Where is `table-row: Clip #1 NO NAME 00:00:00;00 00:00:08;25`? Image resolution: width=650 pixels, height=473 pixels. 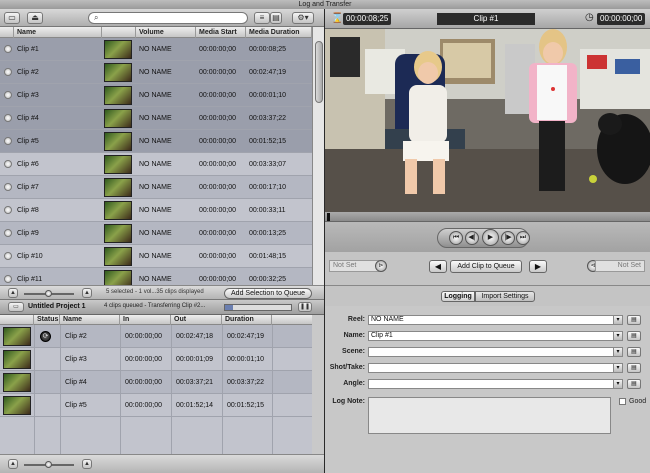
table-row: Clip #1 NO NAME 00:00:00;00 00:00:08;25 is located at coordinates (156, 49).